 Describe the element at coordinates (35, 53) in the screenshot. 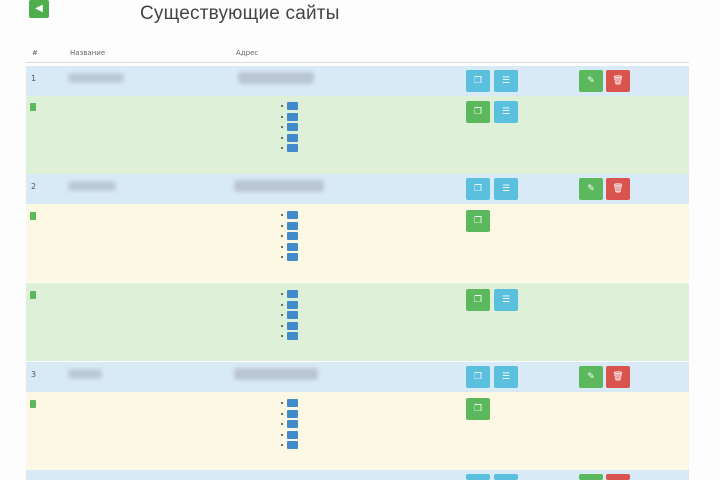

I see `column-header-number: #` at that location.